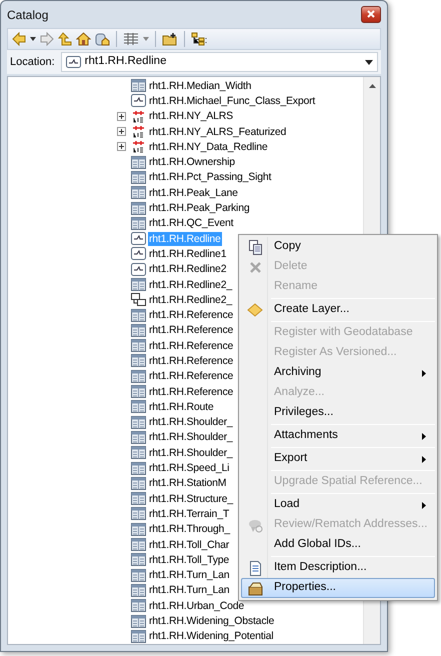 The height and width of the screenshot is (656, 441). What do you see at coordinates (338, 373) in the screenshot?
I see `menu-item: Archiving` at bounding box center [338, 373].